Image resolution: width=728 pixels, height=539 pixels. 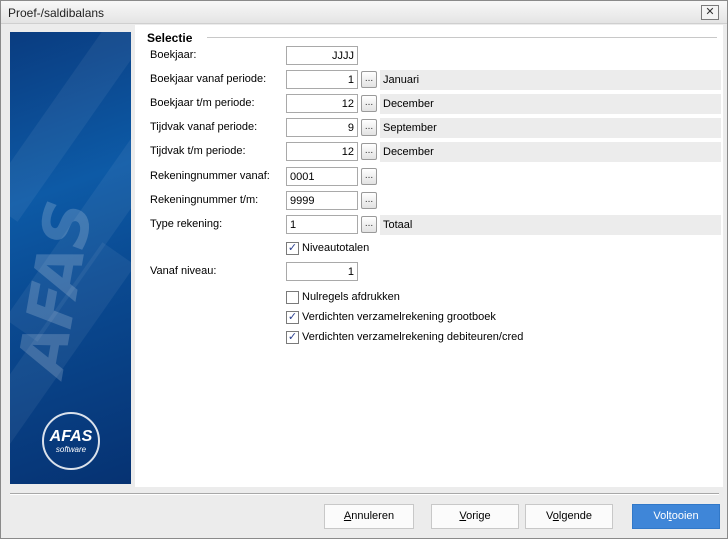 I want to click on niveautotalen-label: Niveautotalen, so click(x=336, y=248).